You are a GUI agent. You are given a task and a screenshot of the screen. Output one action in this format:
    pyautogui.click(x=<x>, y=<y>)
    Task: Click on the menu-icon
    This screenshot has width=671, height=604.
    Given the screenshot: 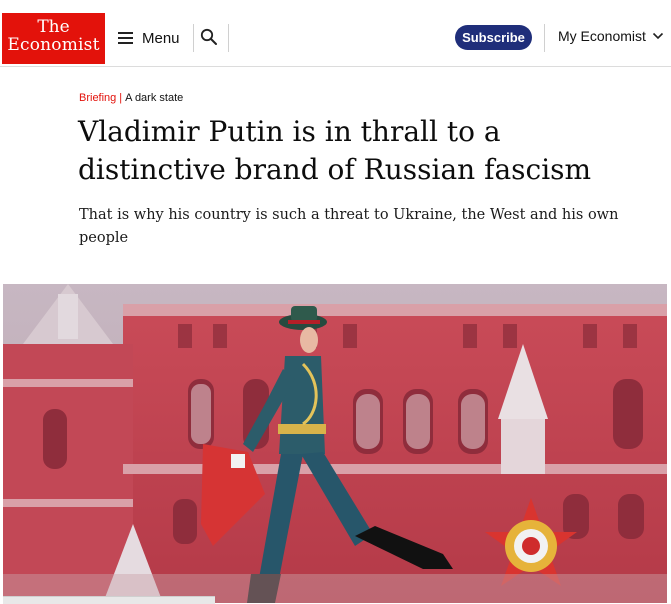 What is the action you would take?
    pyautogui.click(x=125, y=38)
    